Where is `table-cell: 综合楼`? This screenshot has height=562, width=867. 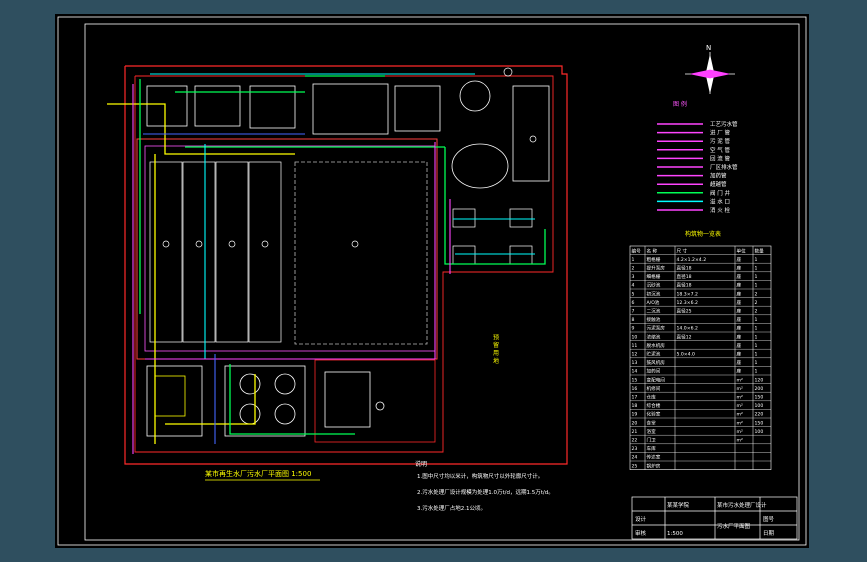 table-cell: 综合楼 is located at coordinates (654, 405).